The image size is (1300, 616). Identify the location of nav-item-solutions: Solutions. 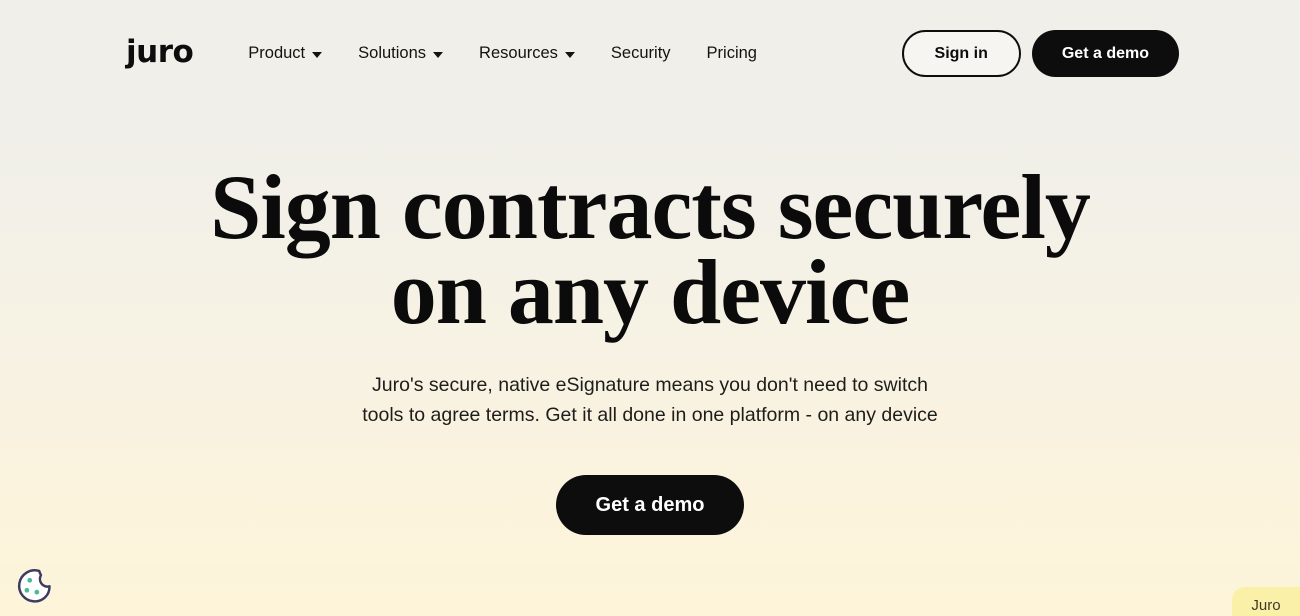
(400, 53).